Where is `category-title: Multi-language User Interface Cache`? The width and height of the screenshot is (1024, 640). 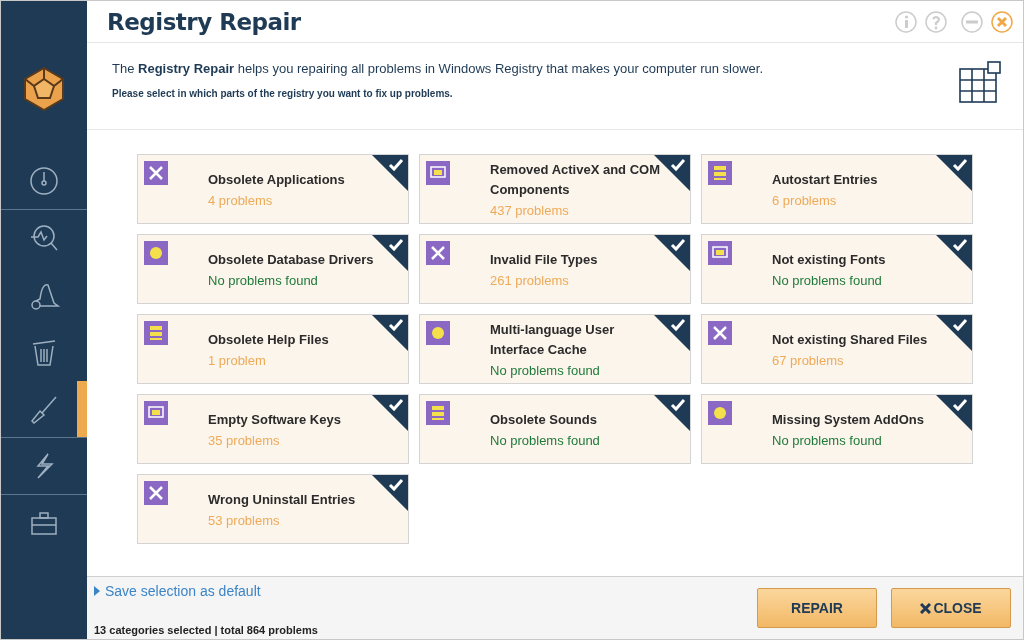 category-title: Multi-language User Interface Cache is located at coordinates (553, 340).